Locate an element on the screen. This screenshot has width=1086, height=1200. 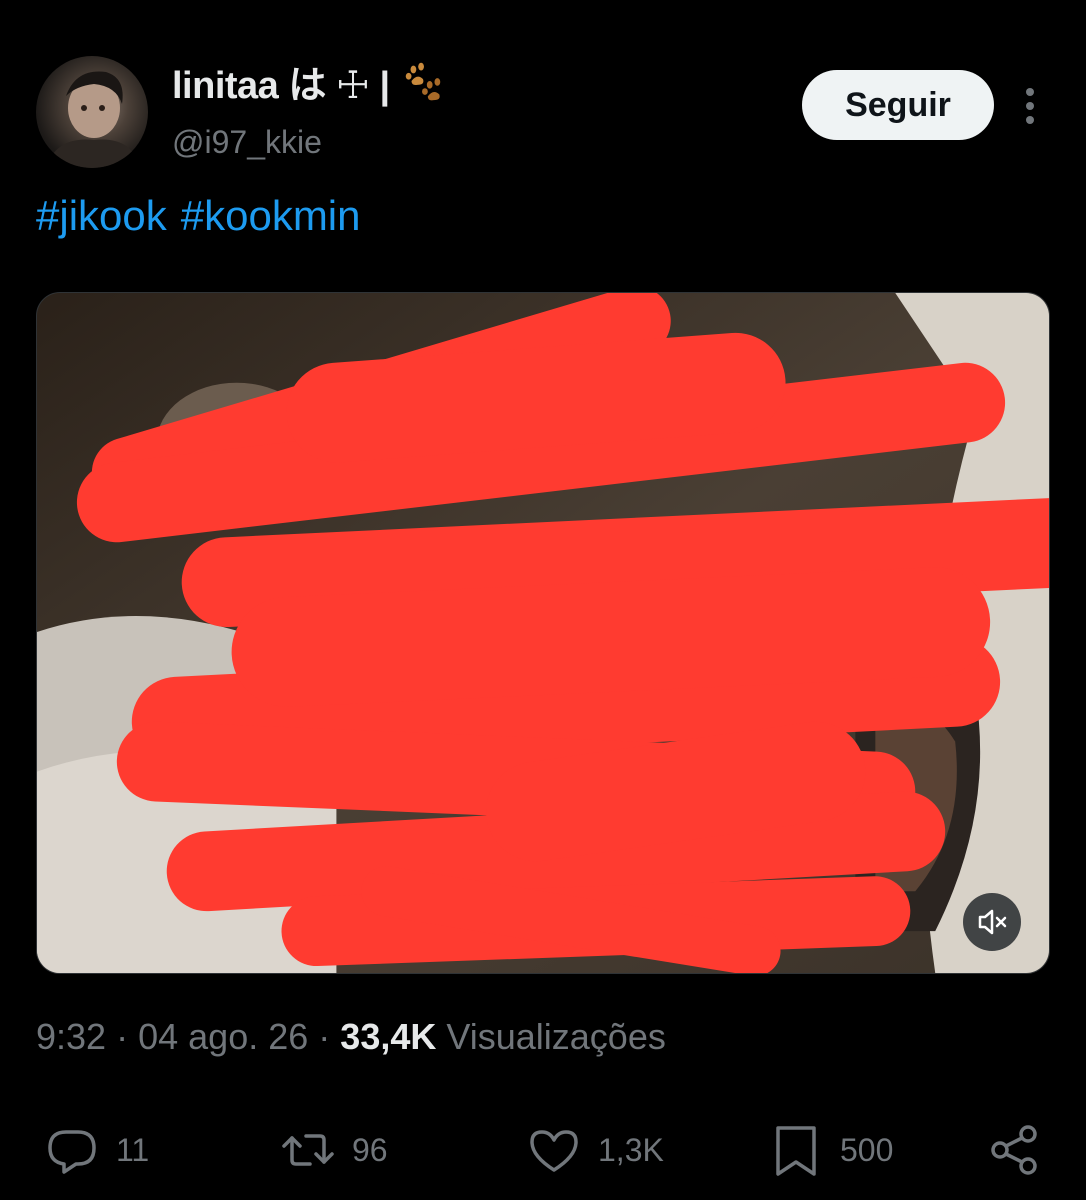
views-count: 33,4K is located at coordinates (388, 1036).